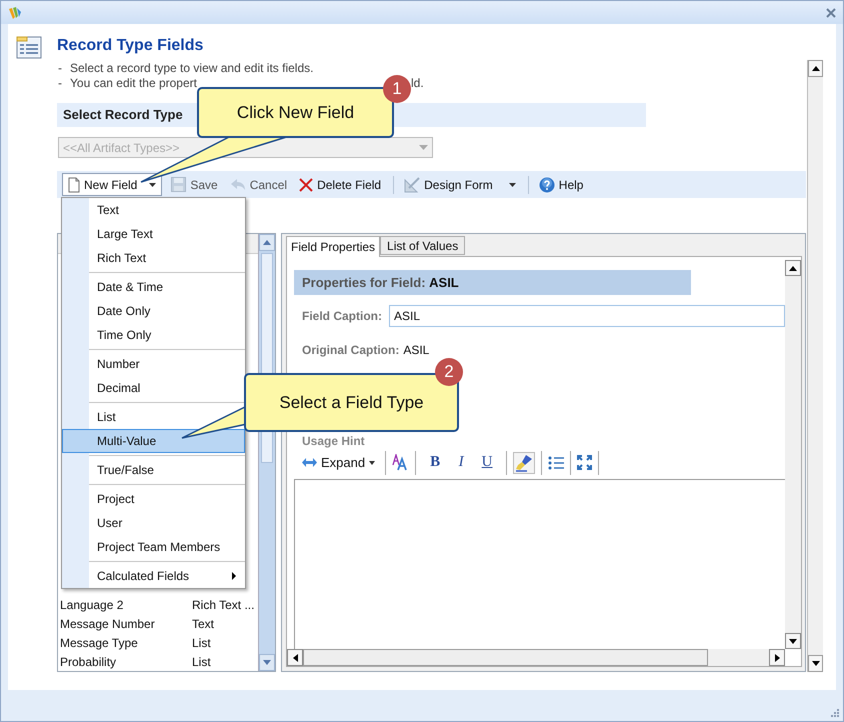 The height and width of the screenshot is (722, 844). I want to click on toolbar-dropdown-button: New Field, so click(112, 184).